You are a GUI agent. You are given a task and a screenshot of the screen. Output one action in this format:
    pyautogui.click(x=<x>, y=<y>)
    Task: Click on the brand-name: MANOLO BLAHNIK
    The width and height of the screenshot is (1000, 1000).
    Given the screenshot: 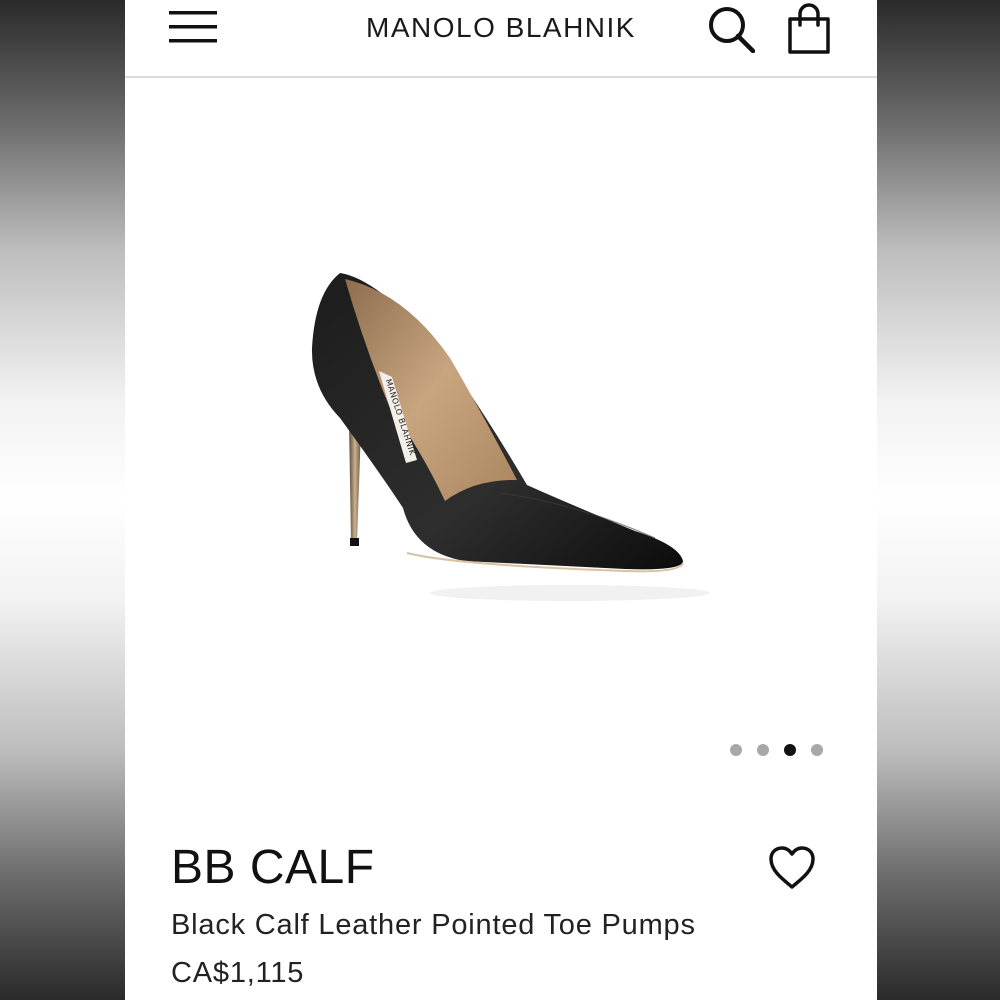 What is the action you would take?
    pyautogui.click(x=501, y=27)
    